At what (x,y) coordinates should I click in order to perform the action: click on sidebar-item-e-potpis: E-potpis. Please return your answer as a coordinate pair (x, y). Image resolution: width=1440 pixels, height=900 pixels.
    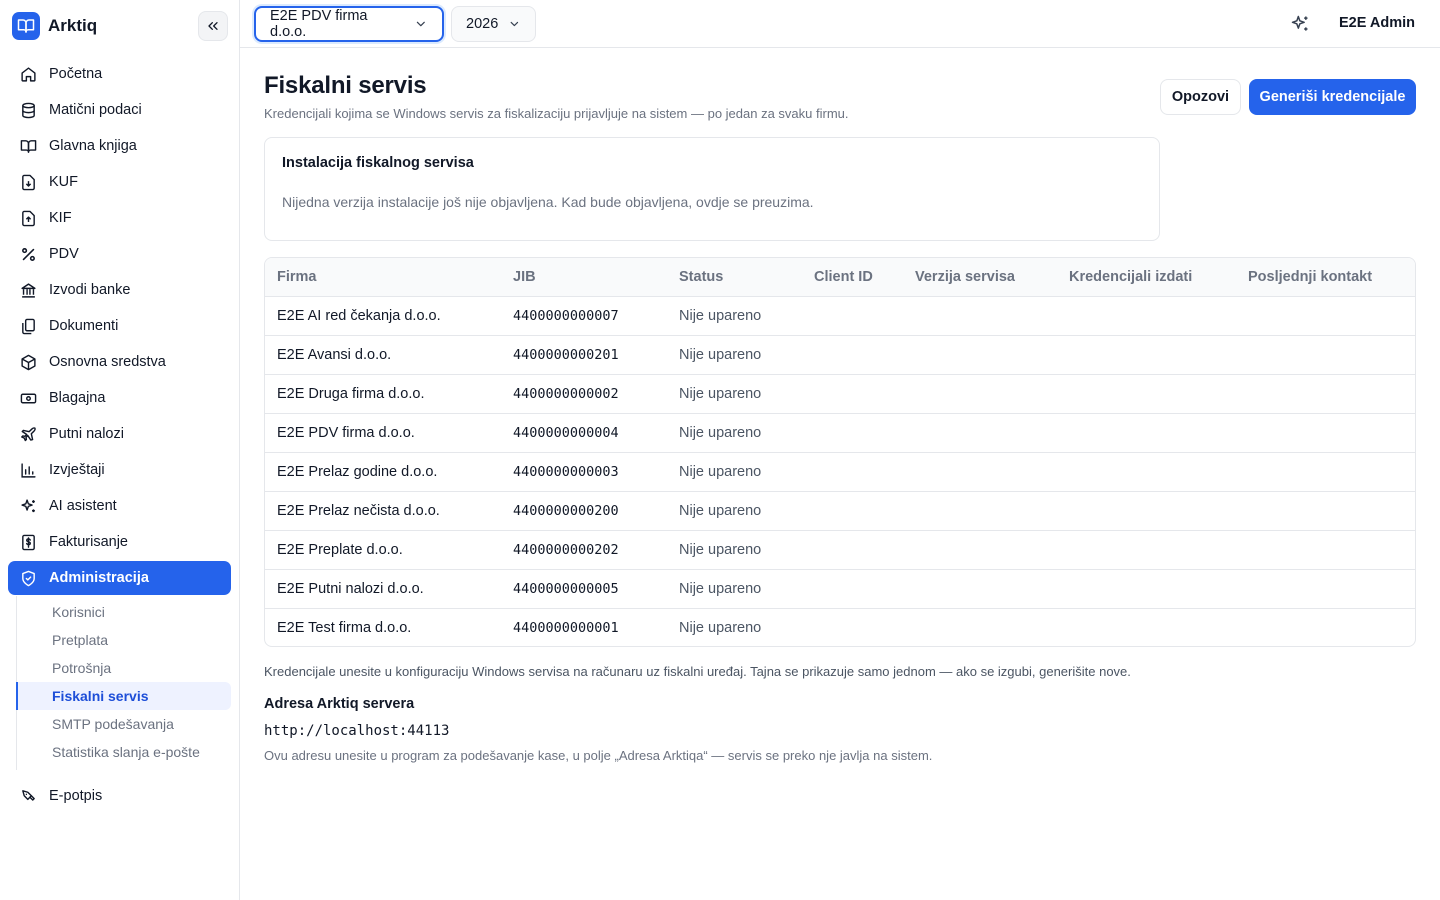
    Looking at the image, I should click on (119, 796).